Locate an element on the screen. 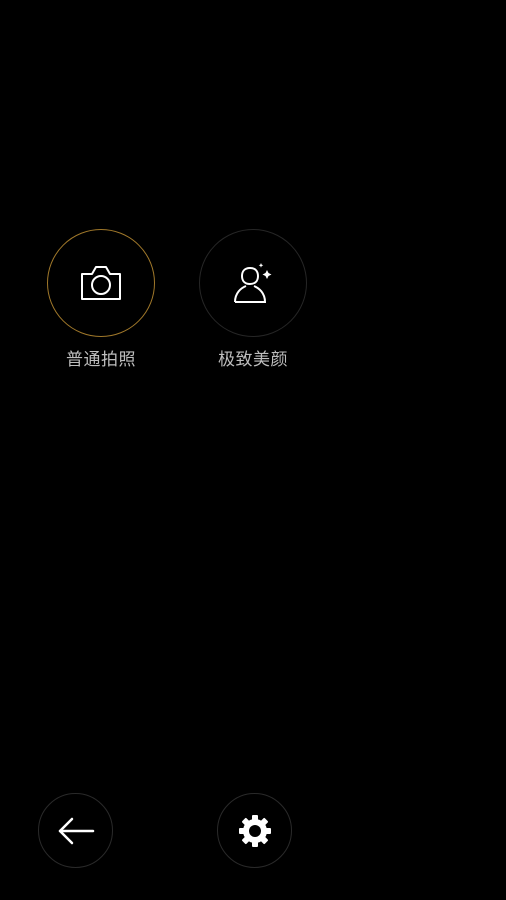 The width and height of the screenshot is (506, 900). beauty-portrait-icon is located at coordinates (253, 283).